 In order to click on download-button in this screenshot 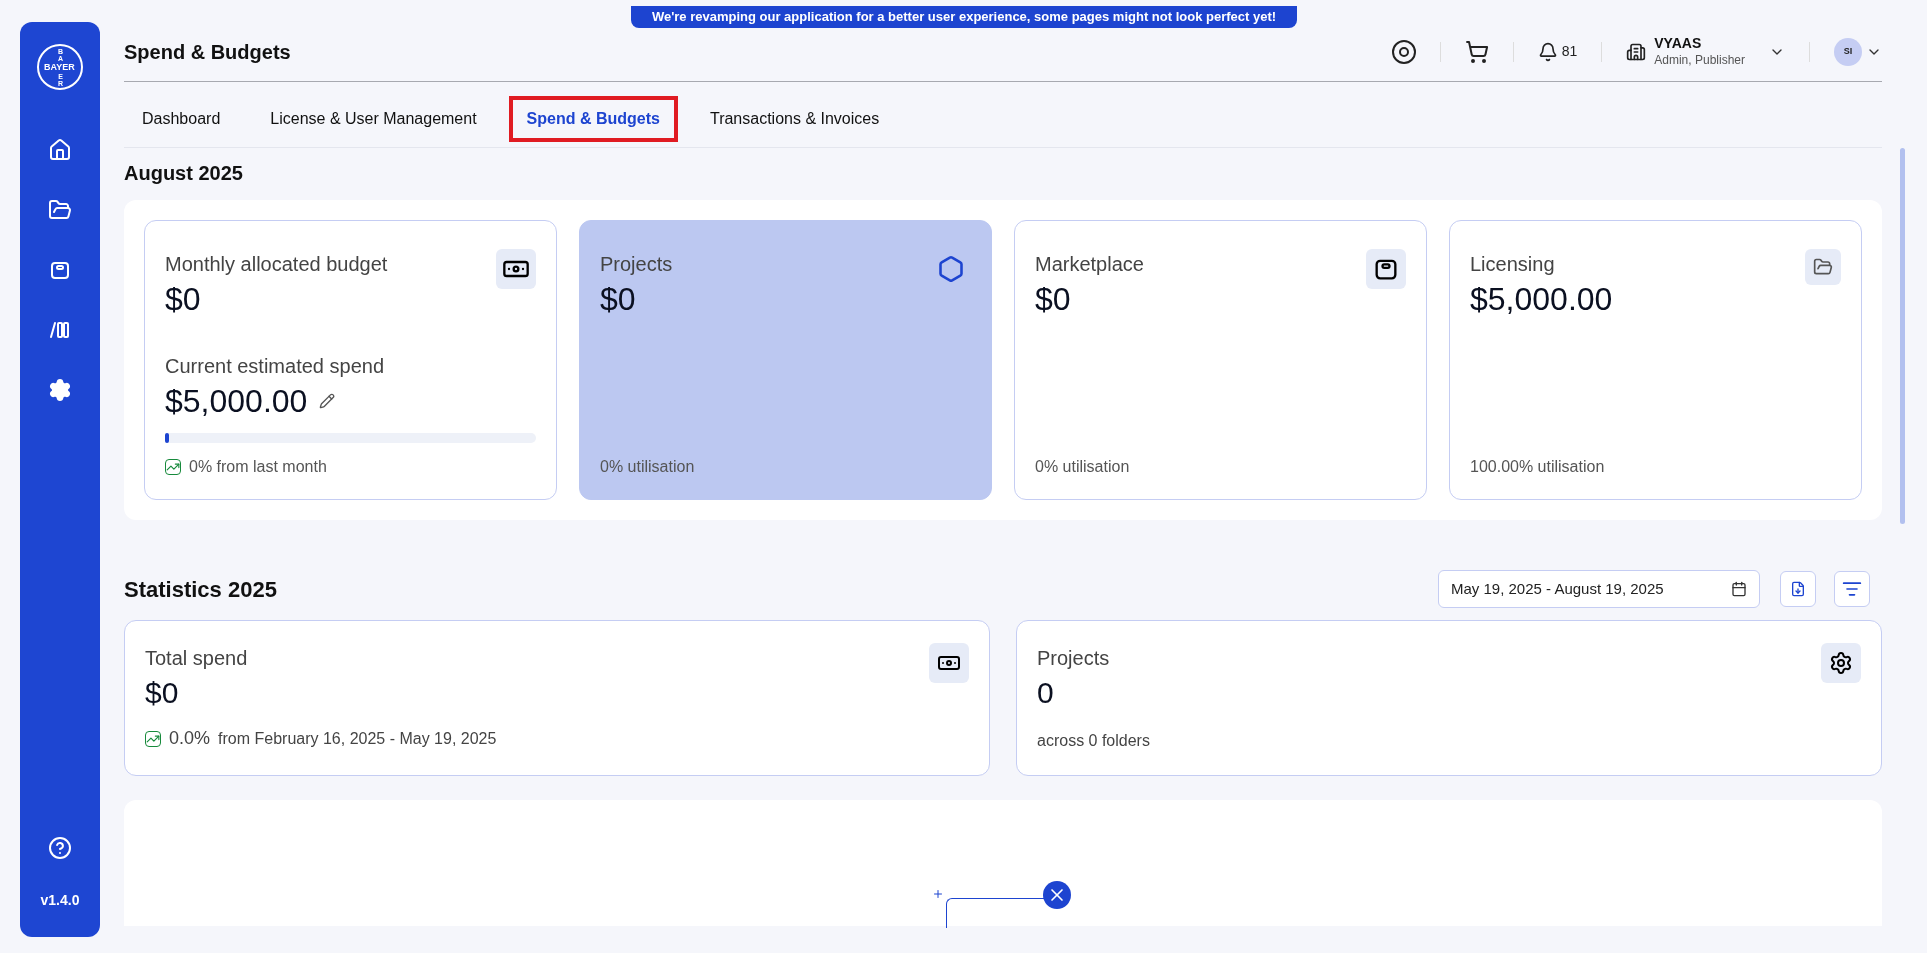, I will do `click(1798, 589)`.